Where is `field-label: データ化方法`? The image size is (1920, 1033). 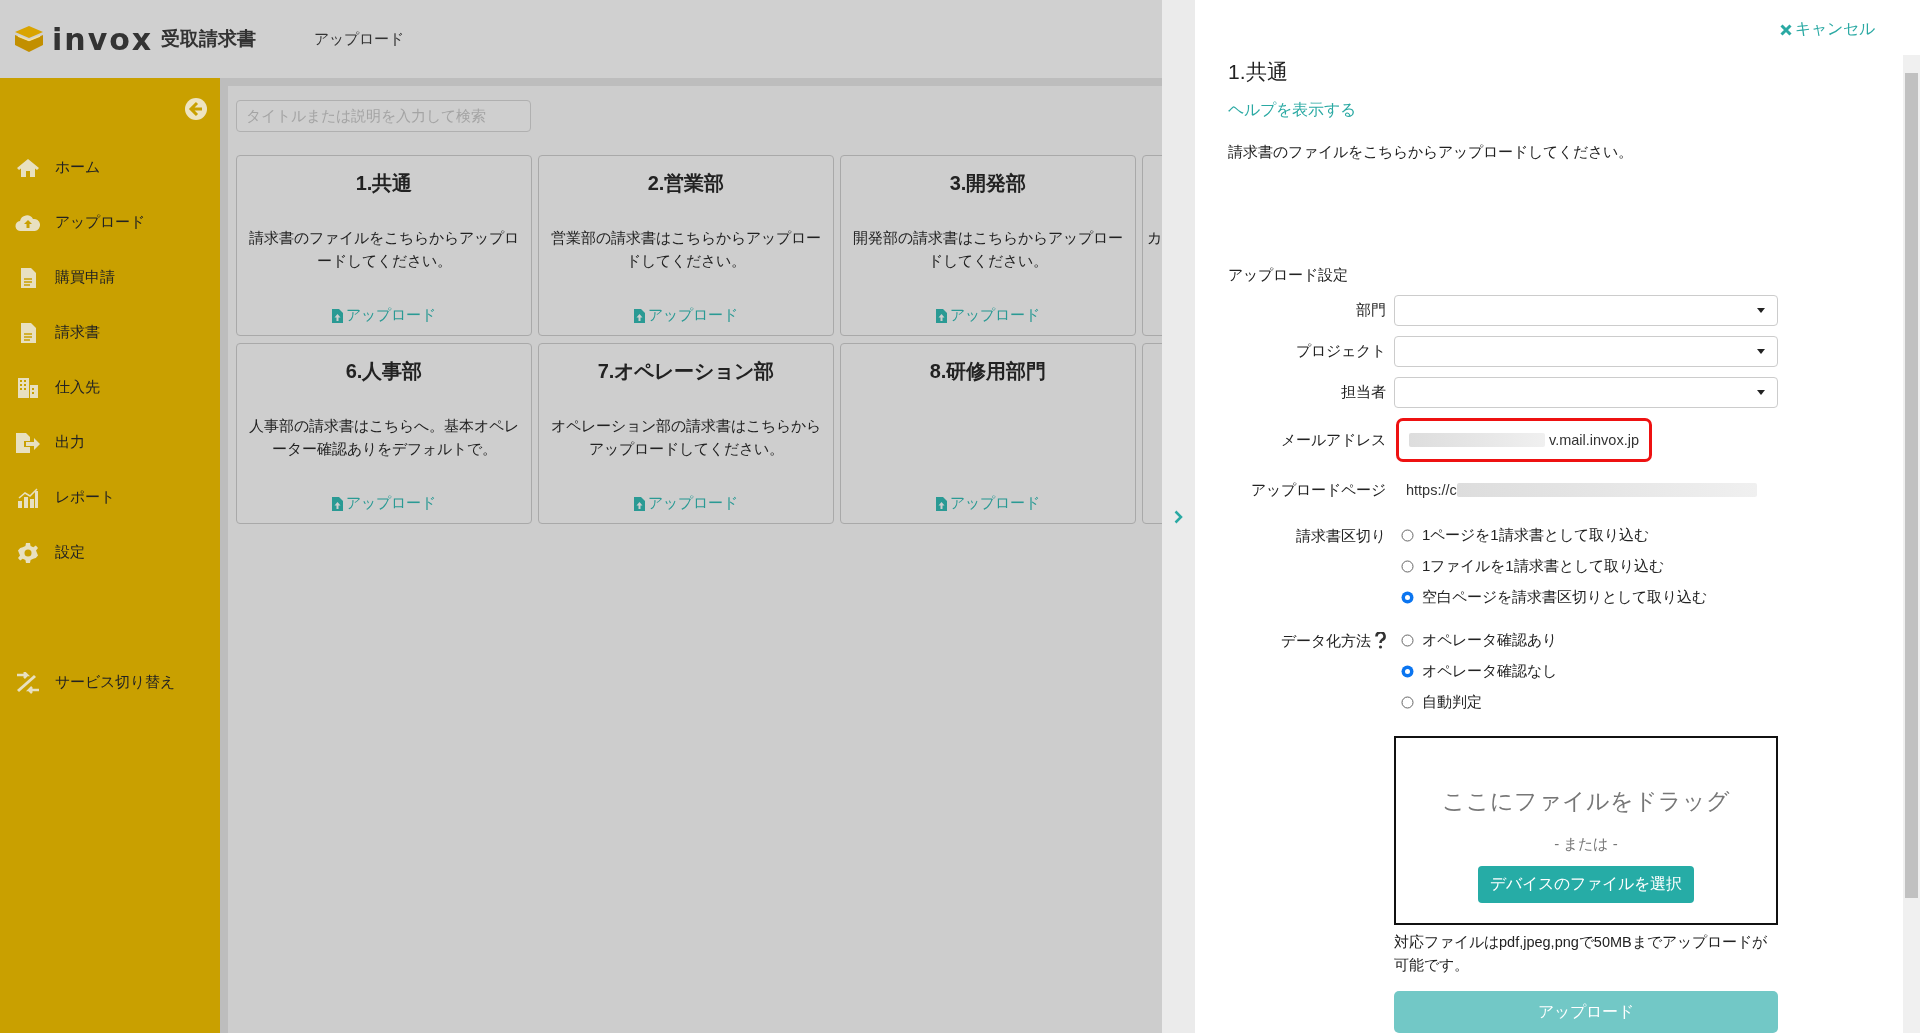 field-label: データ化方法 is located at coordinates (1326, 641).